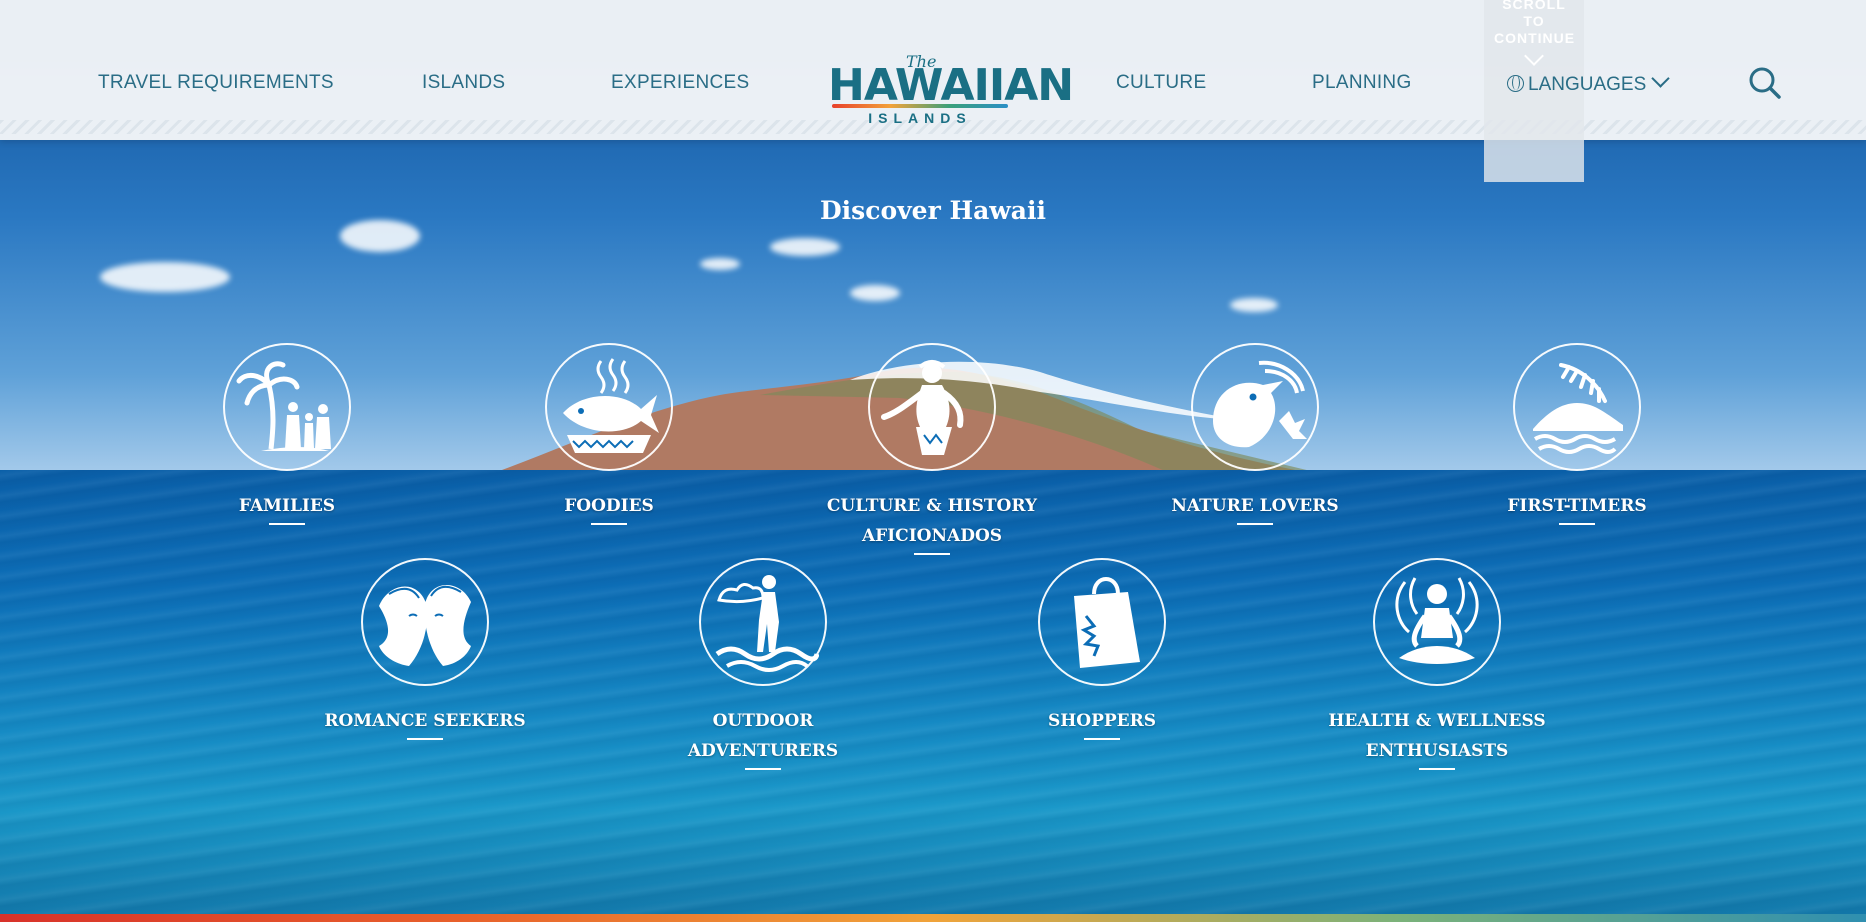 The width and height of the screenshot is (1866, 922). Describe the element at coordinates (947, 89) in the screenshot. I see `hawaiian-islands-logo: The HAWAIIAN ISLANDS` at that location.